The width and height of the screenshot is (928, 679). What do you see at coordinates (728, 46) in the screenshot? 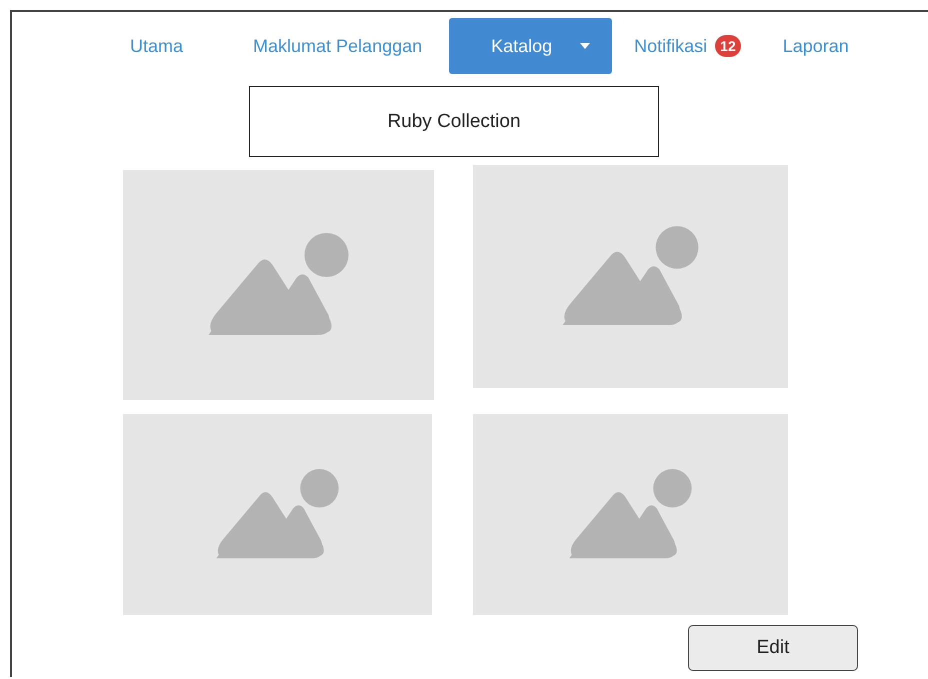
I see `notification-badge: 12` at bounding box center [728, 46].